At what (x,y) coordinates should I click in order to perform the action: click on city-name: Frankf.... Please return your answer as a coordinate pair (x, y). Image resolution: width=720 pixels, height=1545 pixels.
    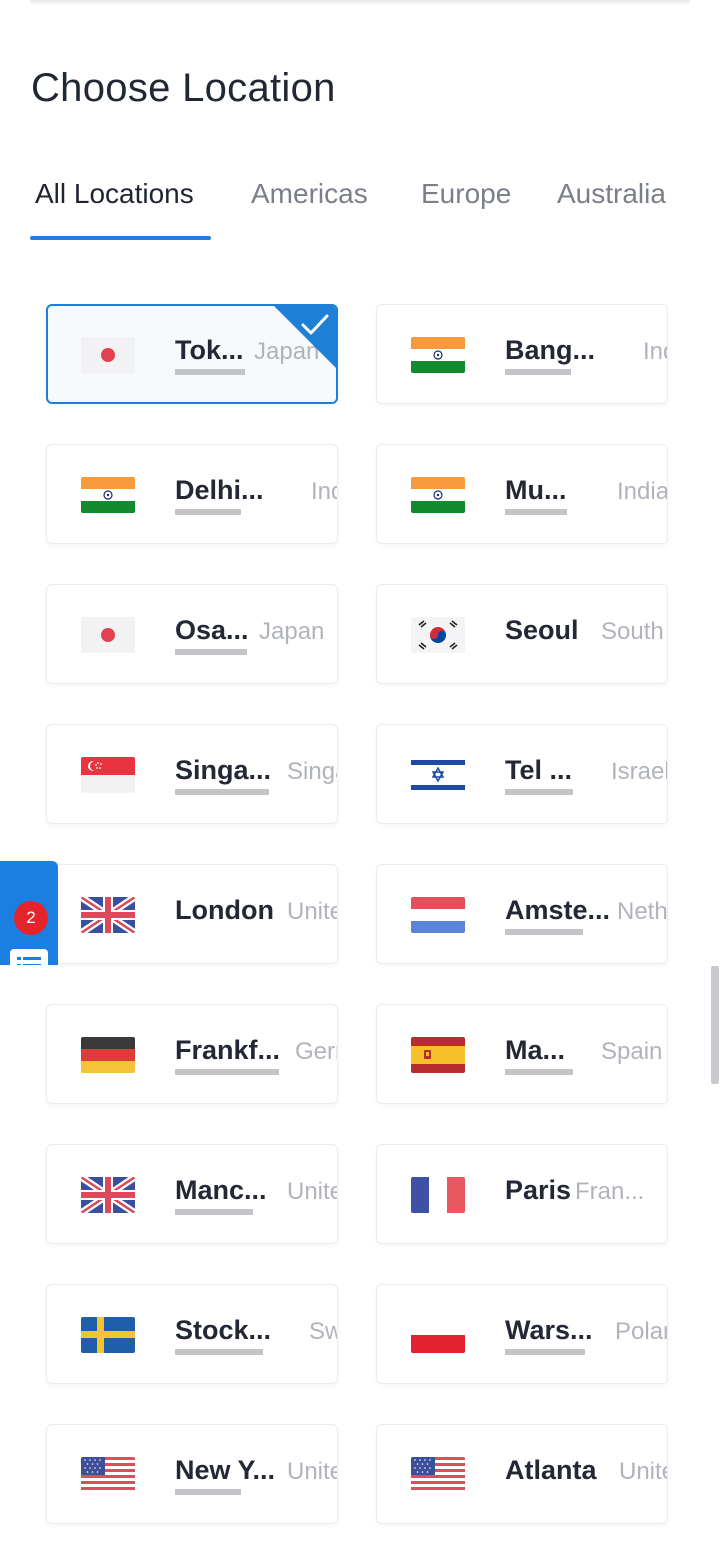
    Looking at the image, I should click on (228, 1050).